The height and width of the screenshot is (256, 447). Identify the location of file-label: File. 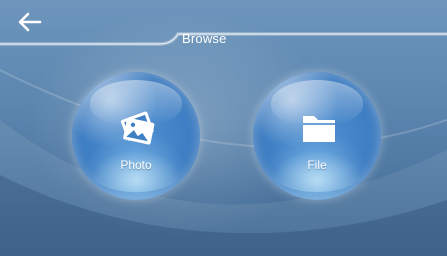
(317, 165).